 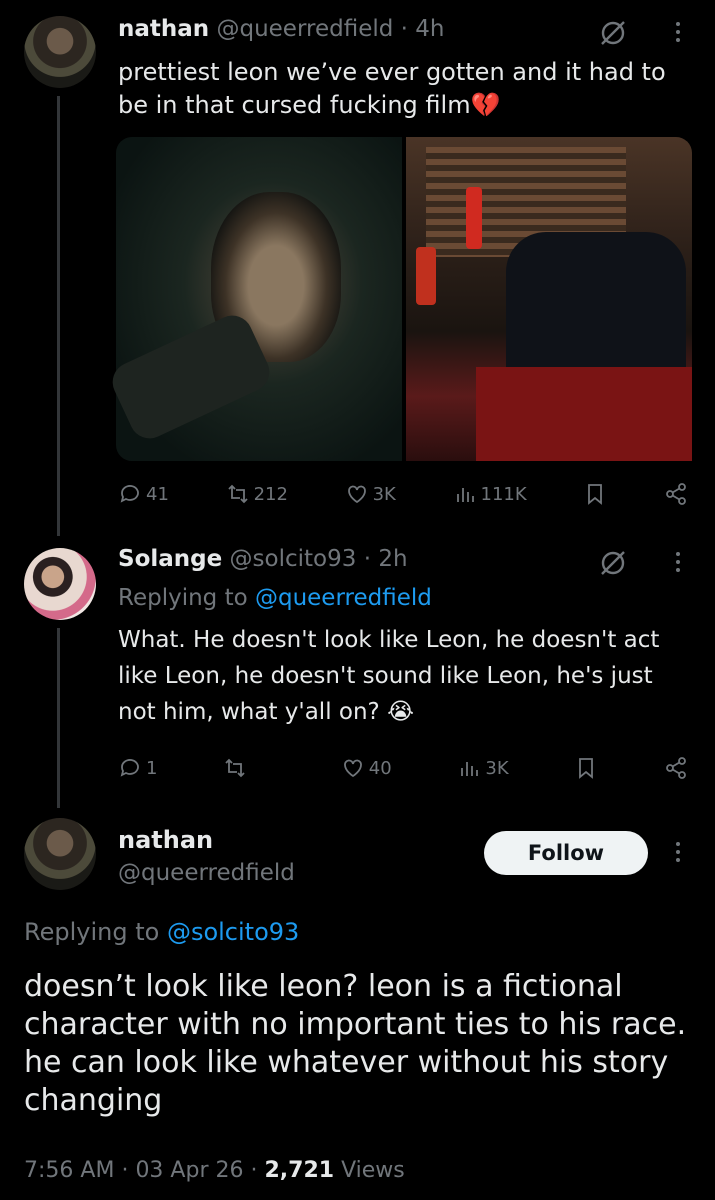 What do you see at coordinates (254, 299) in the screenshot?
I see `media-image-left` at bounding box center [254, 299].